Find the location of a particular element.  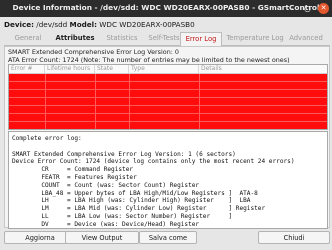

device-label: Device: is located at coordinates (19, 24).